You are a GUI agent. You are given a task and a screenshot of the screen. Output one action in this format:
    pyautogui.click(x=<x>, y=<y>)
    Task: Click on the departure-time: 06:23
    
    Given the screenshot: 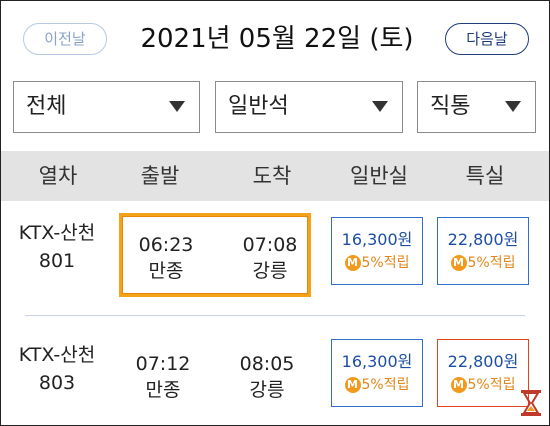 What is the action you would take?
    pyautogui.click(x=166, y=245)
    